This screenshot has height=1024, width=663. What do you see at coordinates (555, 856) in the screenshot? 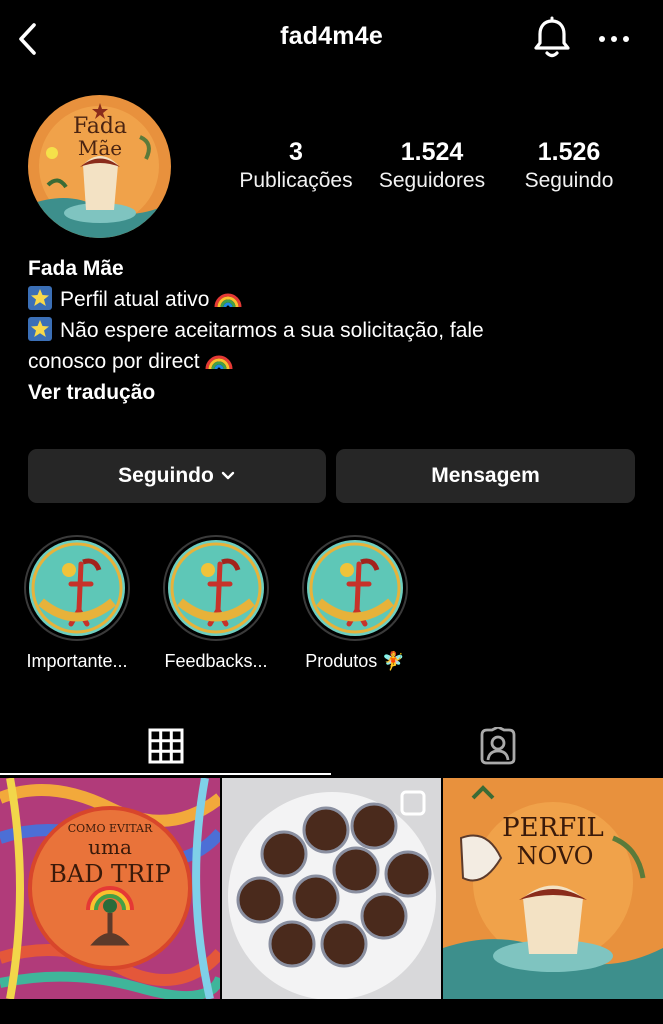
I see `post-text-2: NOVO` at bounding box center [555, 856].